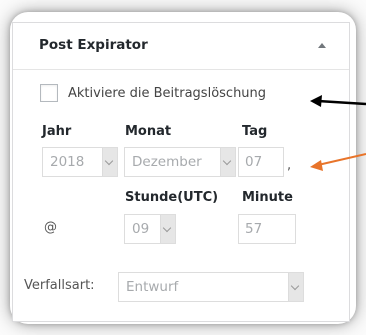  I want to click on month-select: Dezember, so click(180, 162).